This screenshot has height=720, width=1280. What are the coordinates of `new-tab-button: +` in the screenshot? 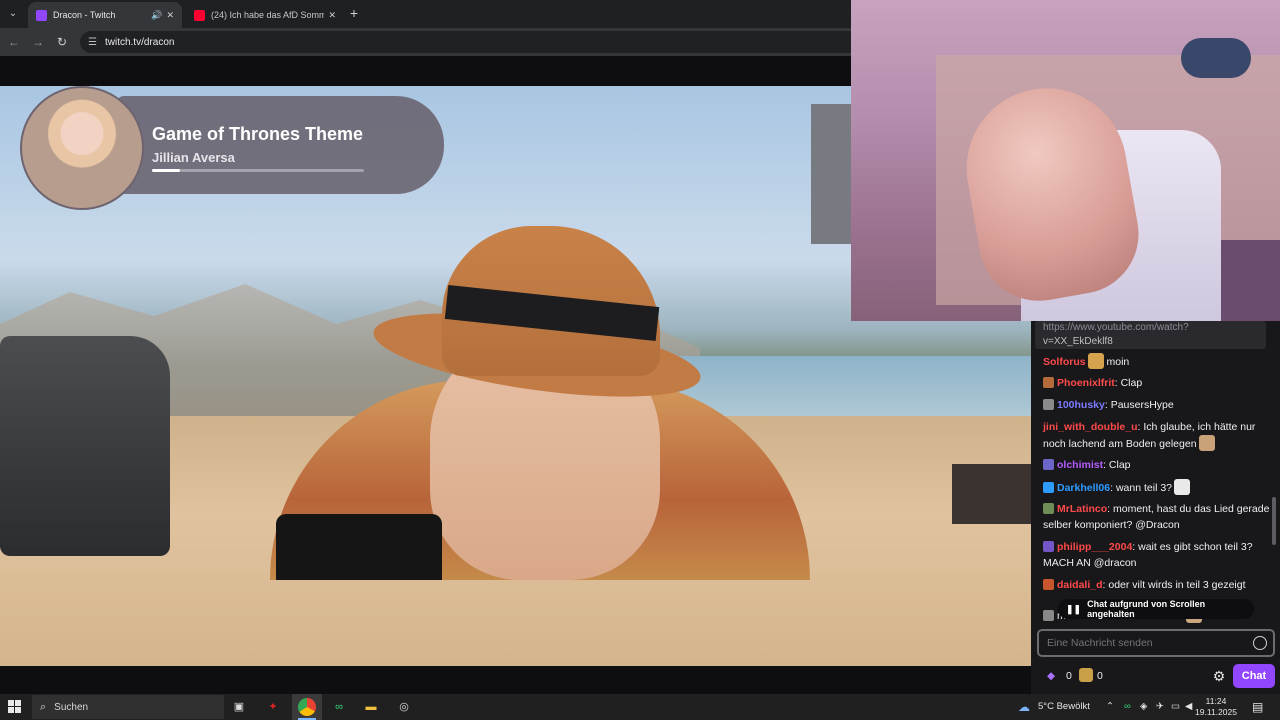 It's located at (354, 13).